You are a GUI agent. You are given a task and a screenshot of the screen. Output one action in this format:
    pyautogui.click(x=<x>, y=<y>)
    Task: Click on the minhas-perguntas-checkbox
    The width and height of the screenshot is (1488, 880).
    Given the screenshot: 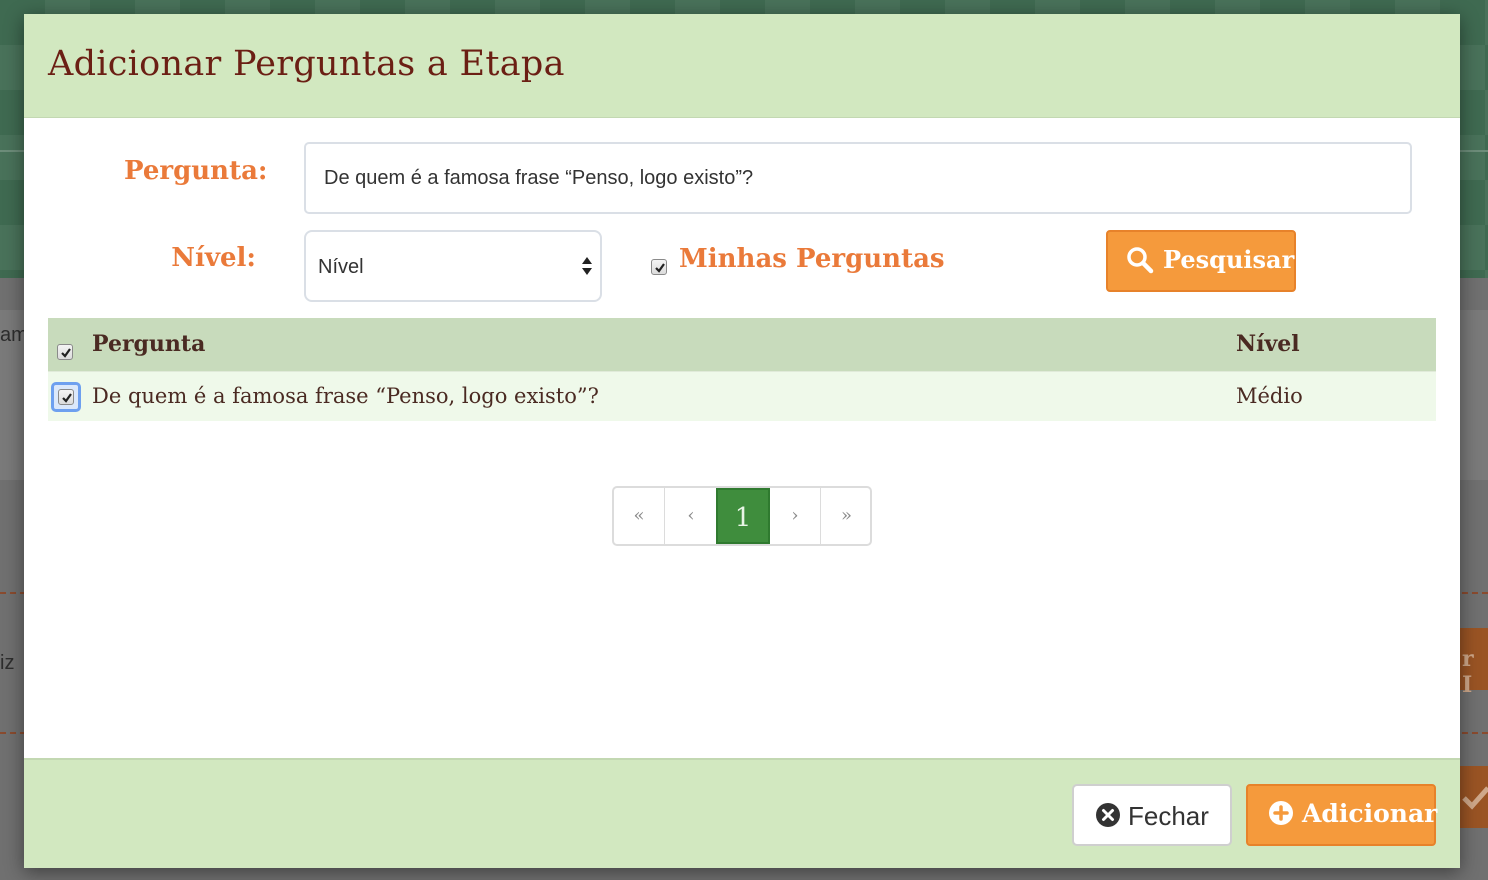 What is the action you would take?
    pyautogui.click(x=659, y=267)
    